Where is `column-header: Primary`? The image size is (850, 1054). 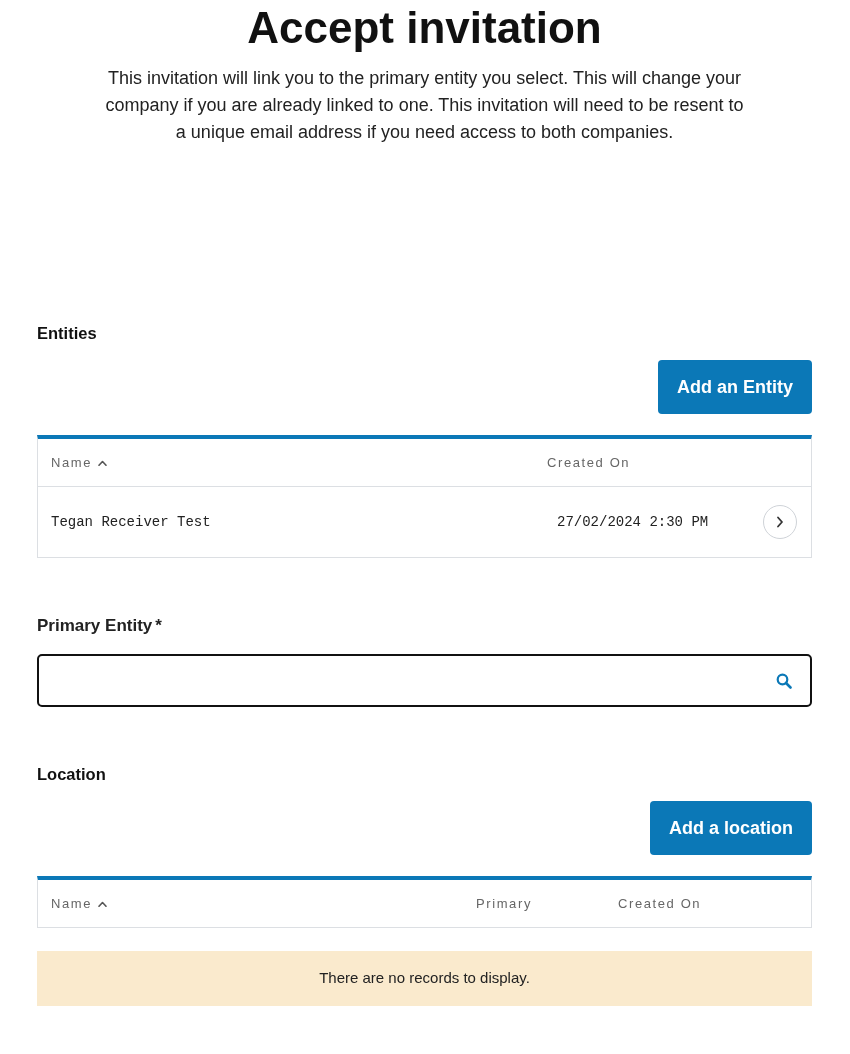 column-header: Primary is located at coordinates (504, 903).